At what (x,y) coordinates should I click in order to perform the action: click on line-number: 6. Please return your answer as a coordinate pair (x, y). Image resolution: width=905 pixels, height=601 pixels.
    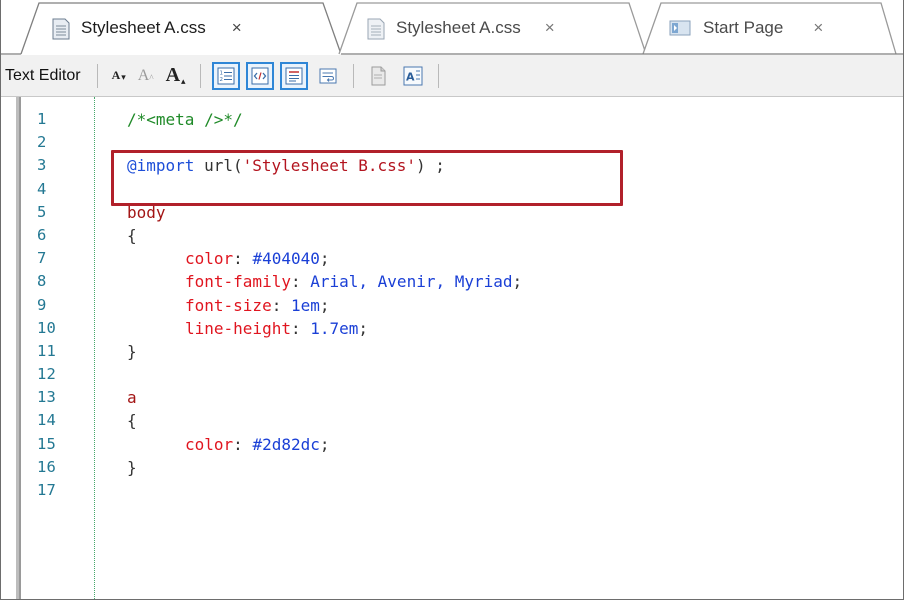
    Looking at the image, I should click on (42, 234).